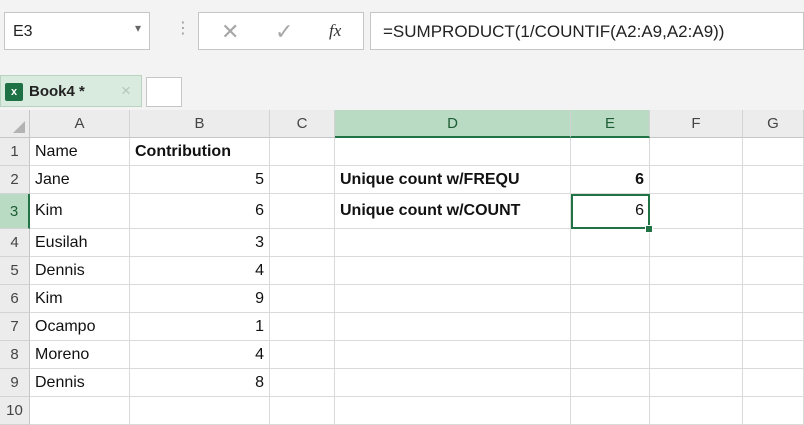  What do you see at coordinates (200, 355) in the screenshot?
I see `cell-b8: 4` at bounding box center [200, 355].